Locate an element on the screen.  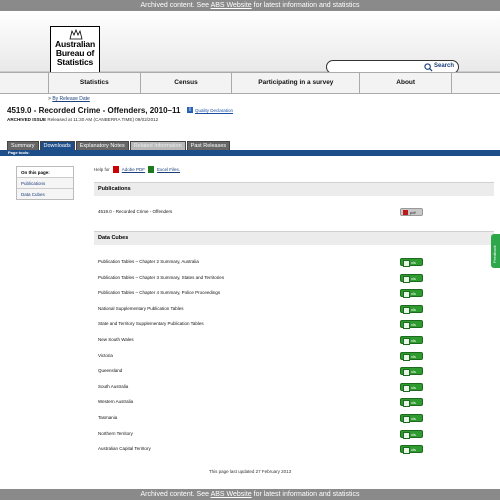
toc-link-publications: Publications is located at coordinates (45, 182).